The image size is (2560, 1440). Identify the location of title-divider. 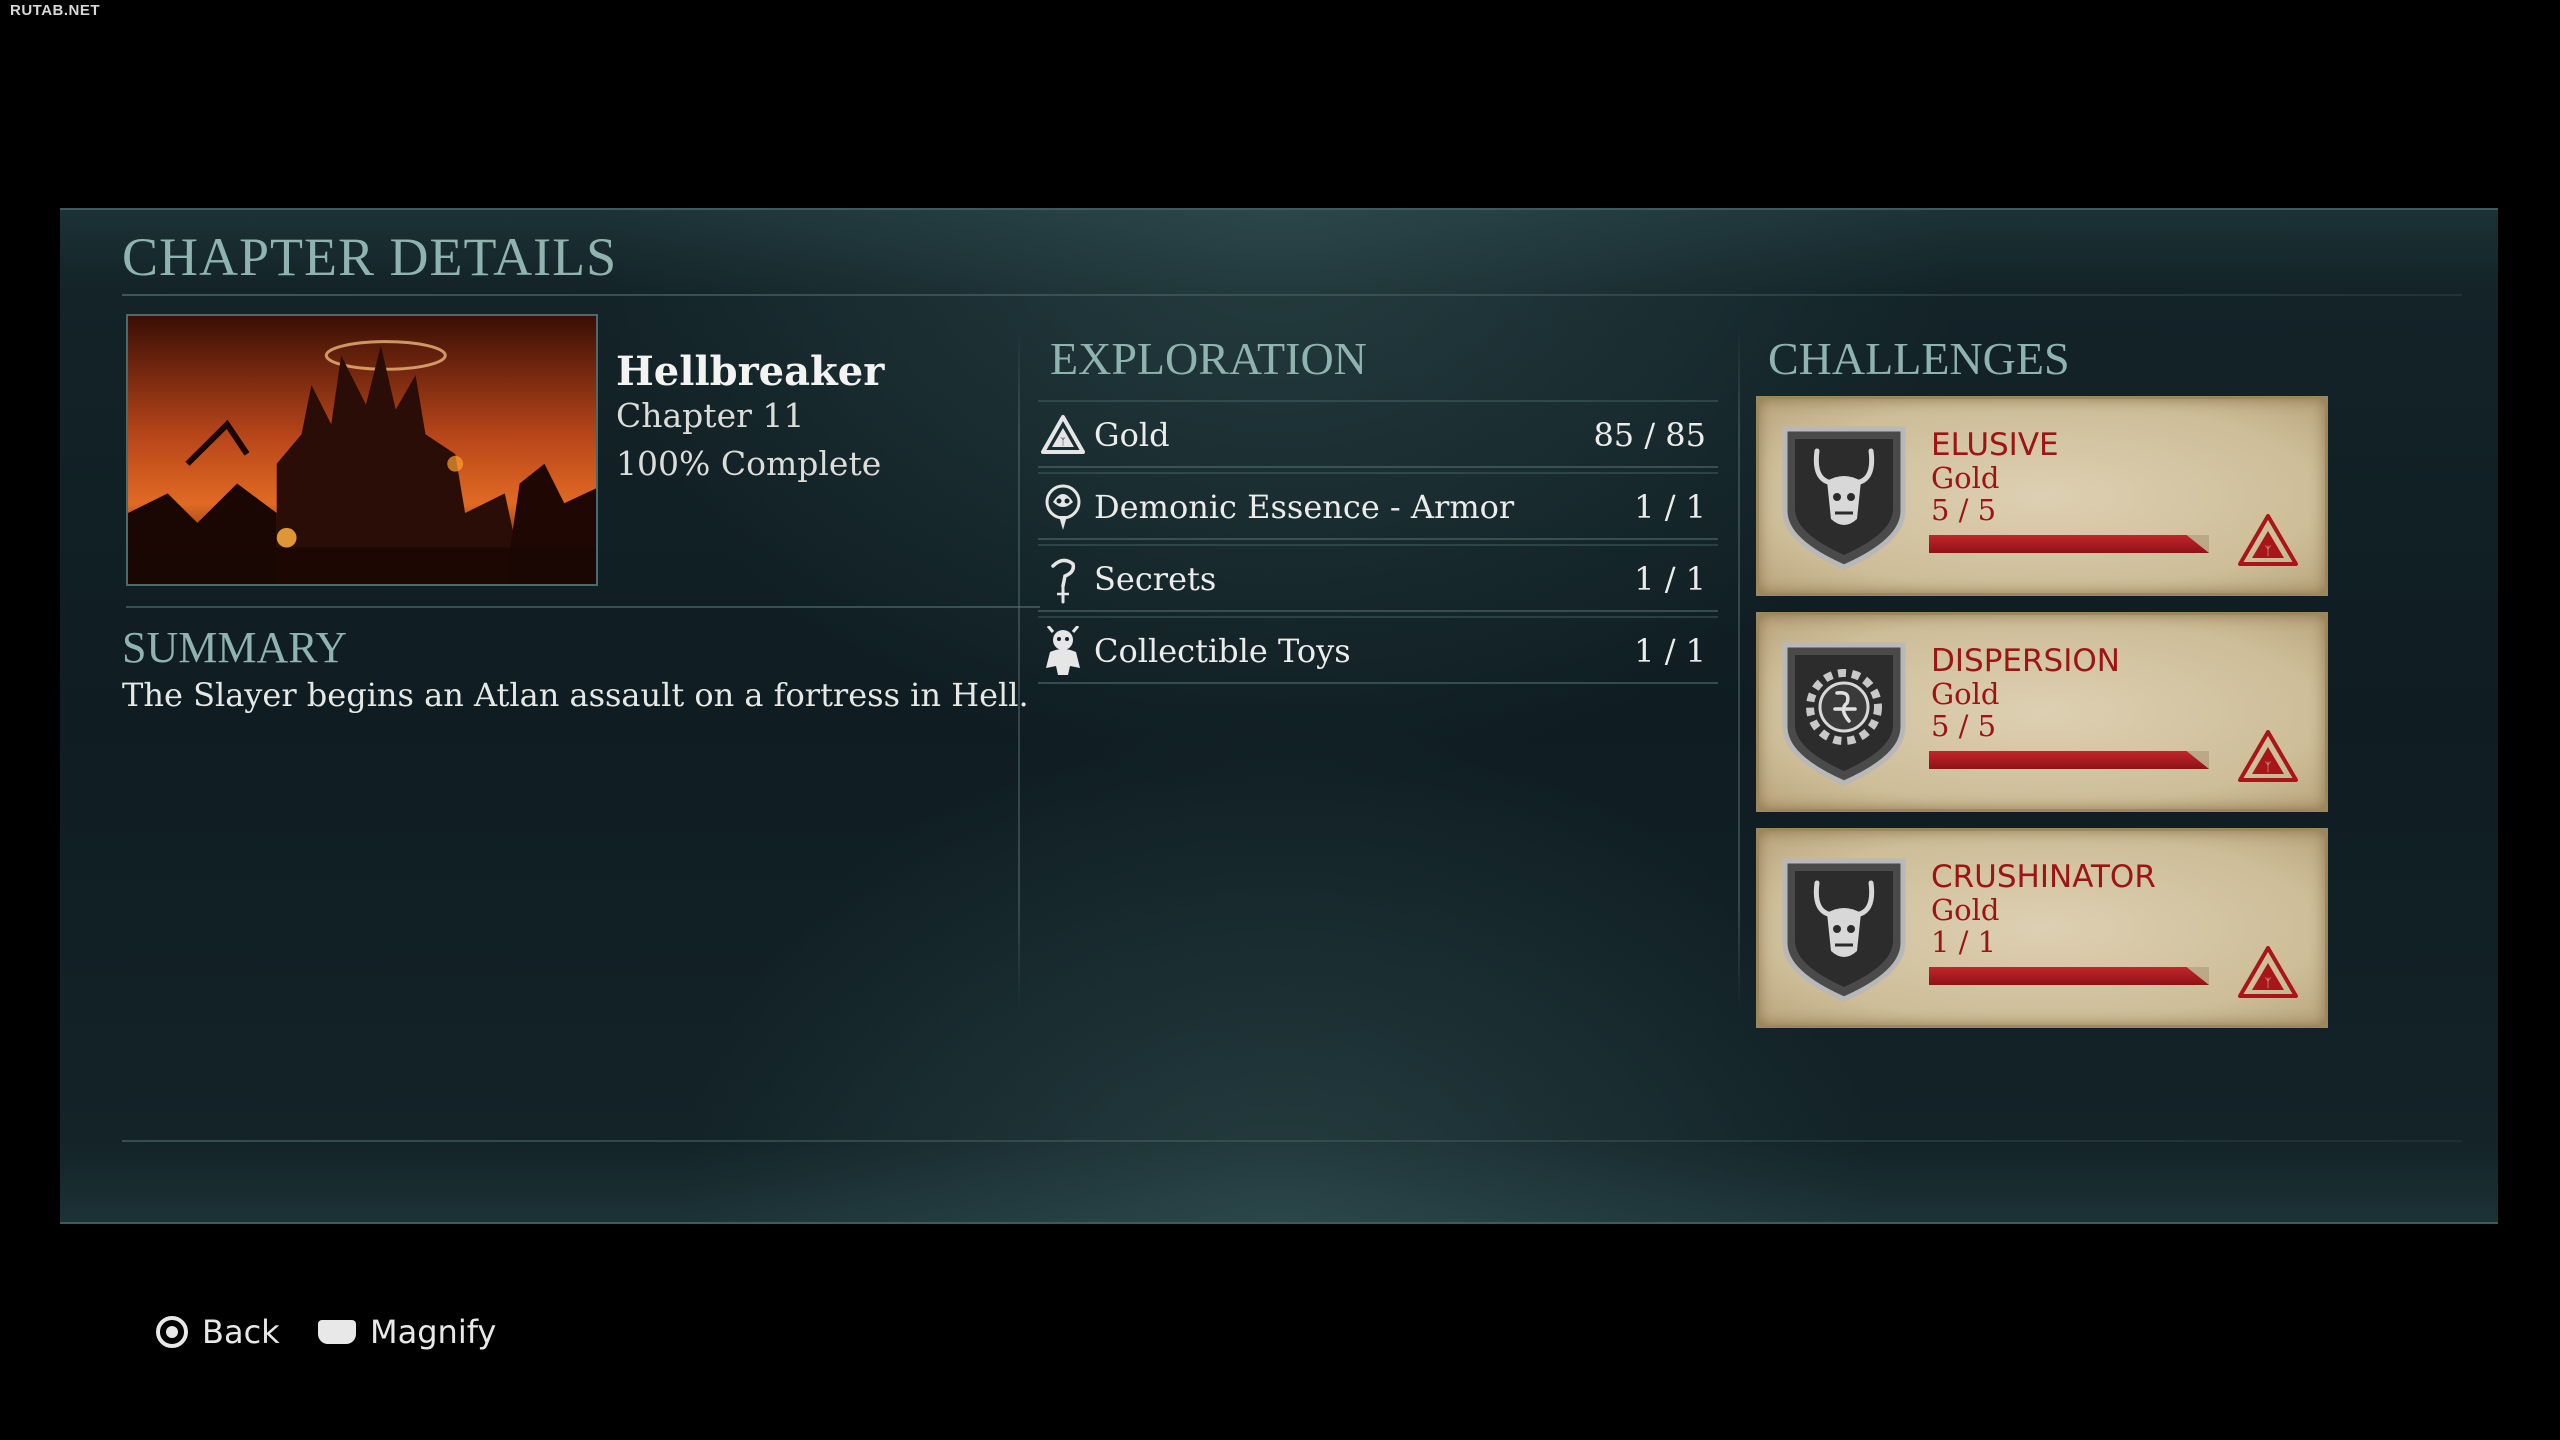
(1292, 295).